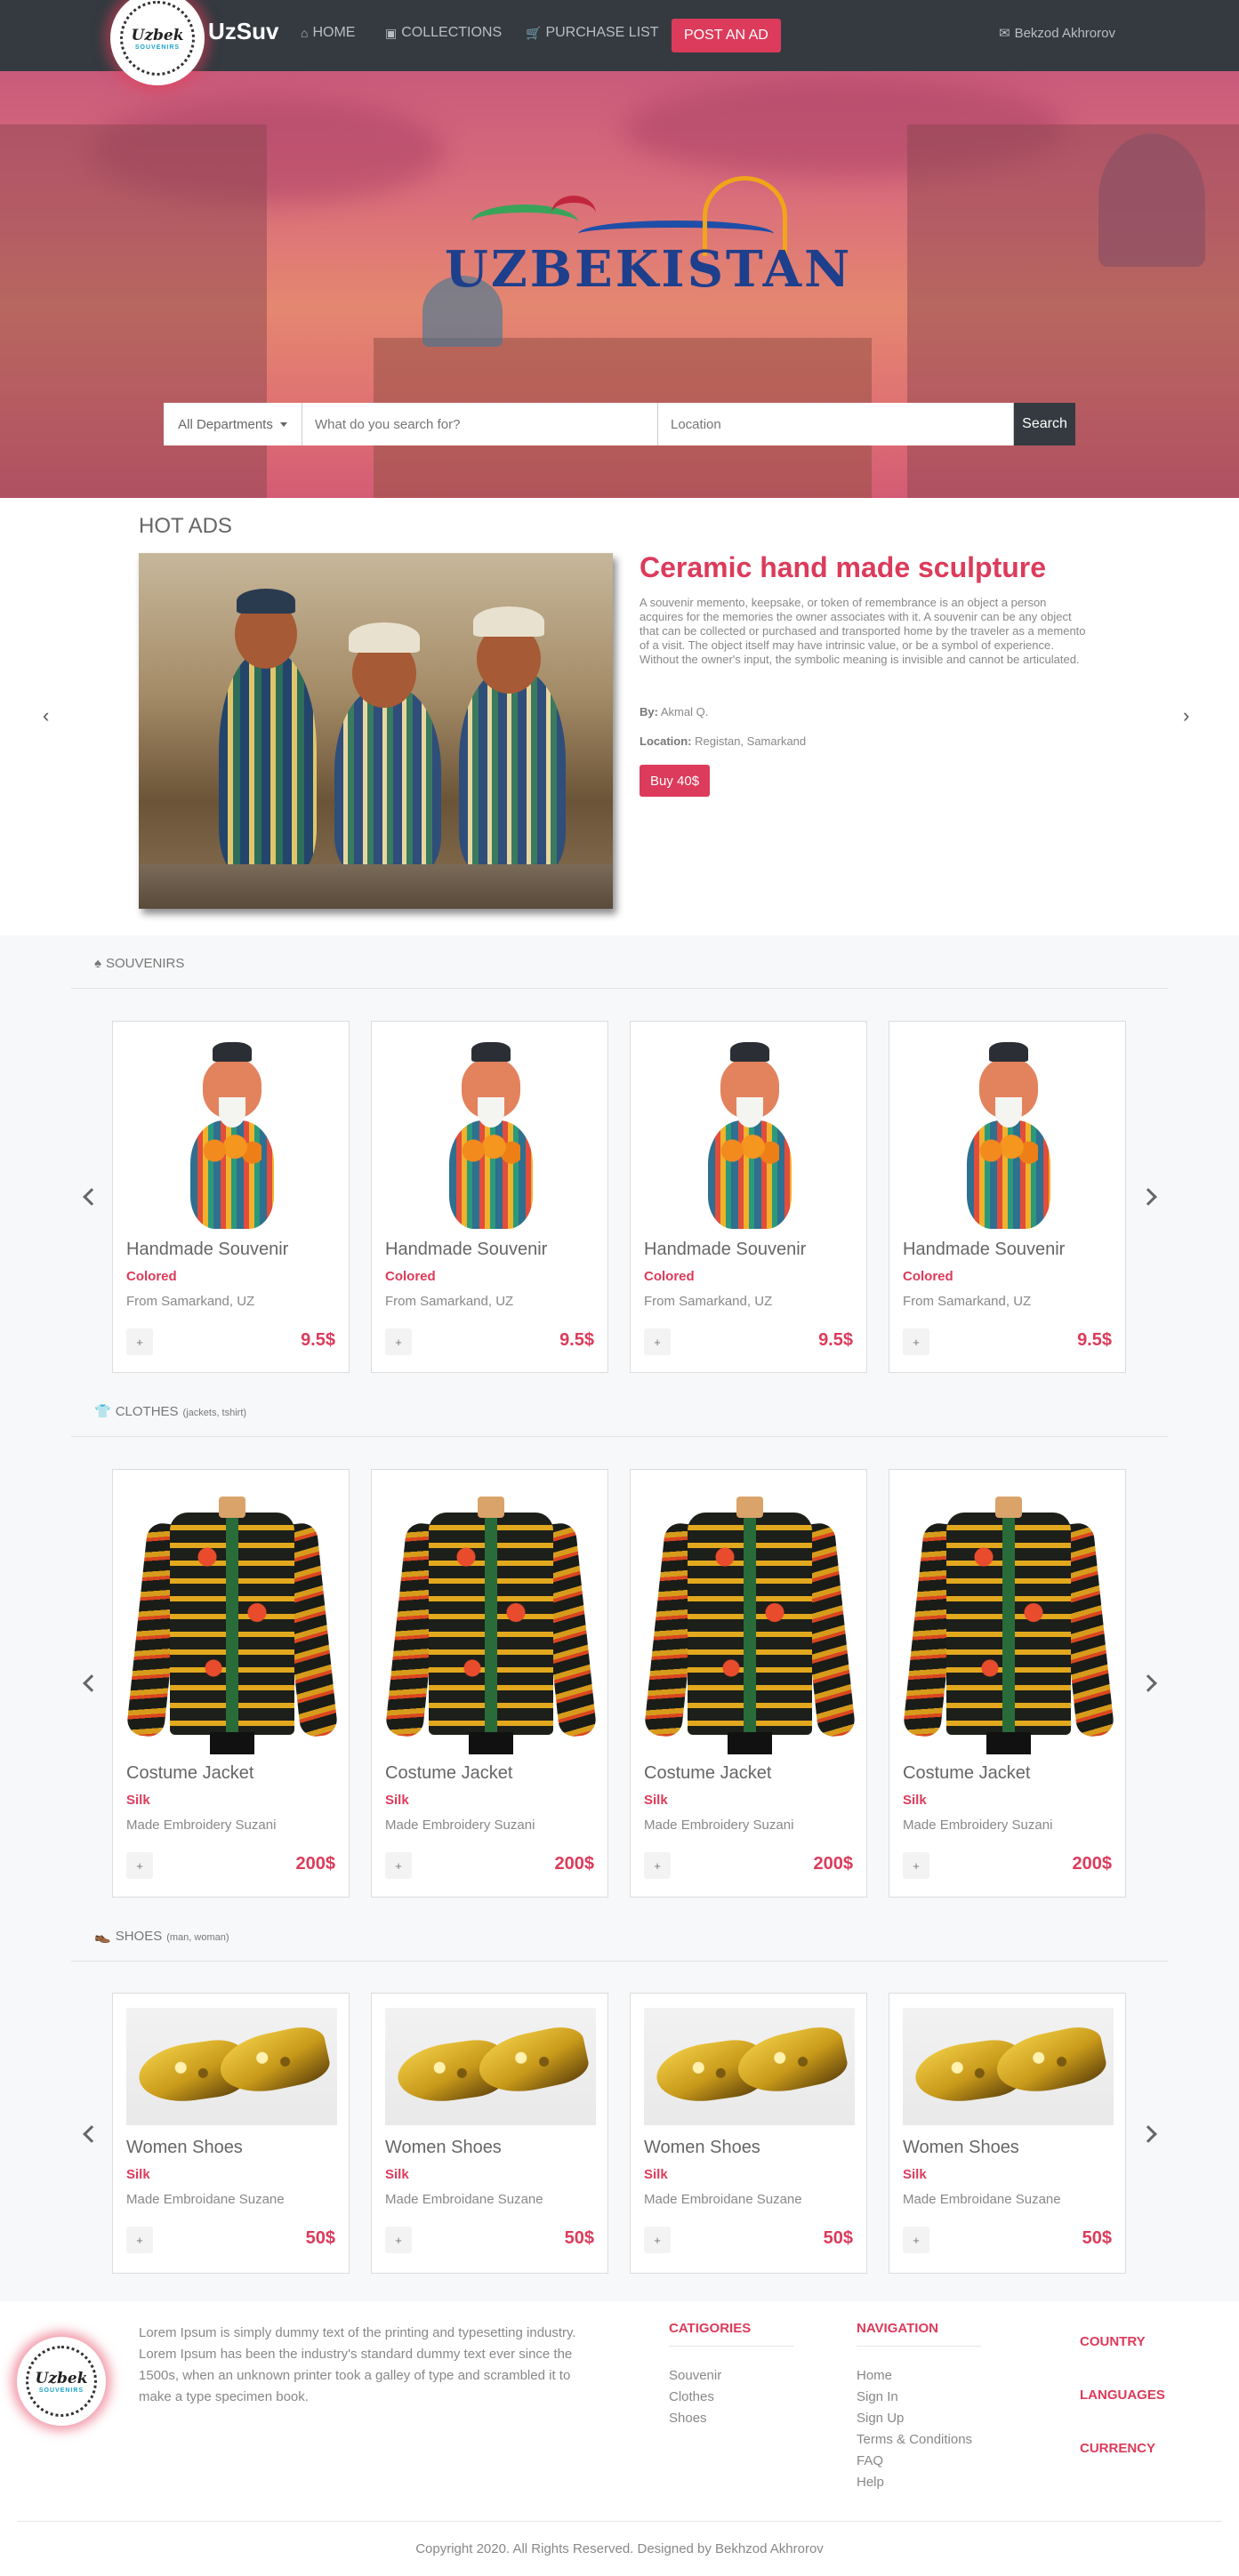 This screenshot has height=2576, width=1239. I want to click on user-name: Bekzod Akhrorov, so click(1064, 33).